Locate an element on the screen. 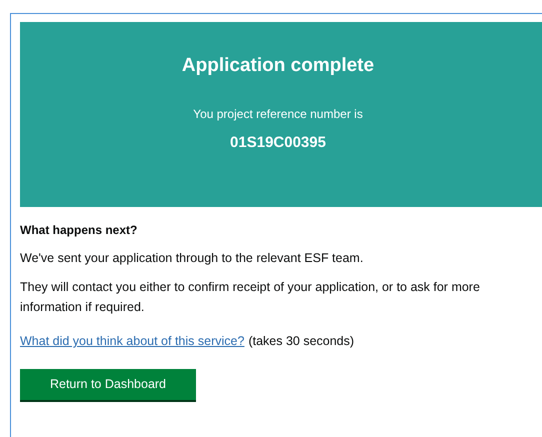  section-heading: What happens next? is located at coordinates (79, 230).